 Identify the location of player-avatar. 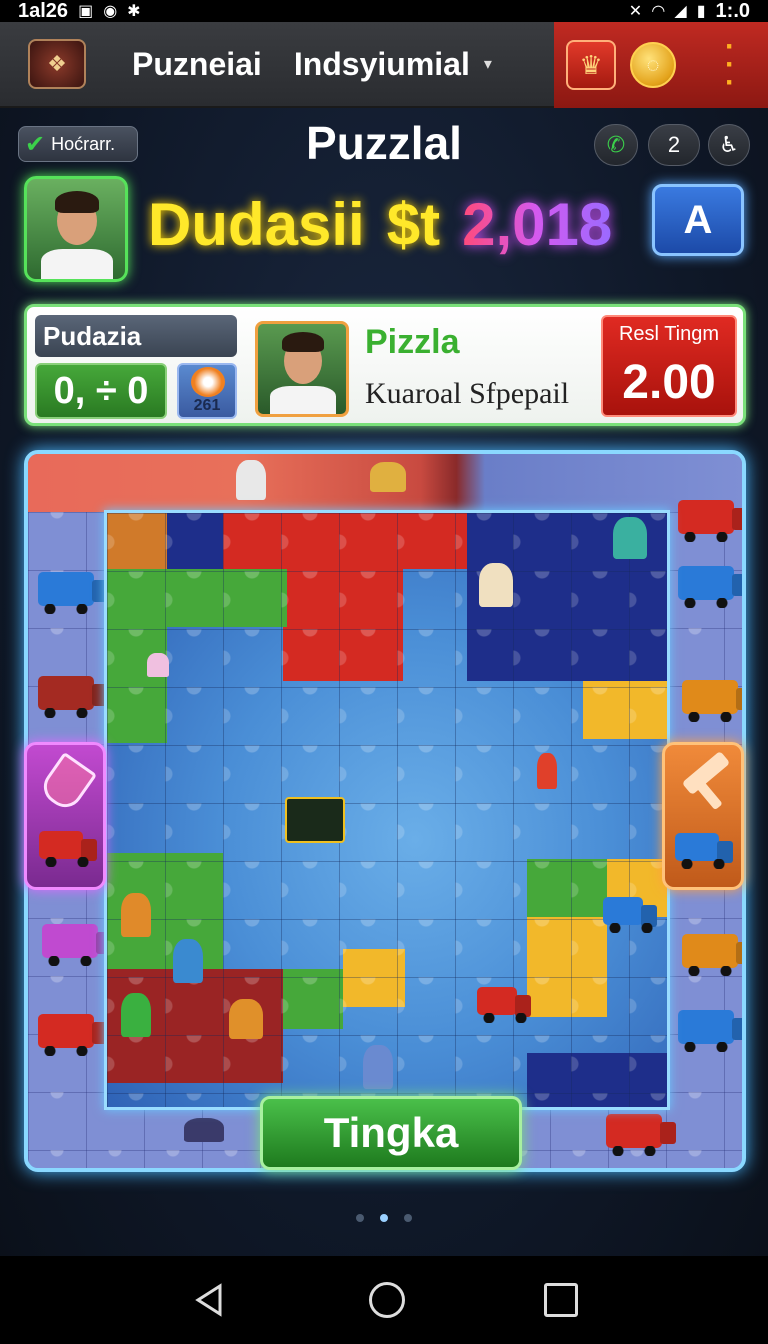
(76, 229).